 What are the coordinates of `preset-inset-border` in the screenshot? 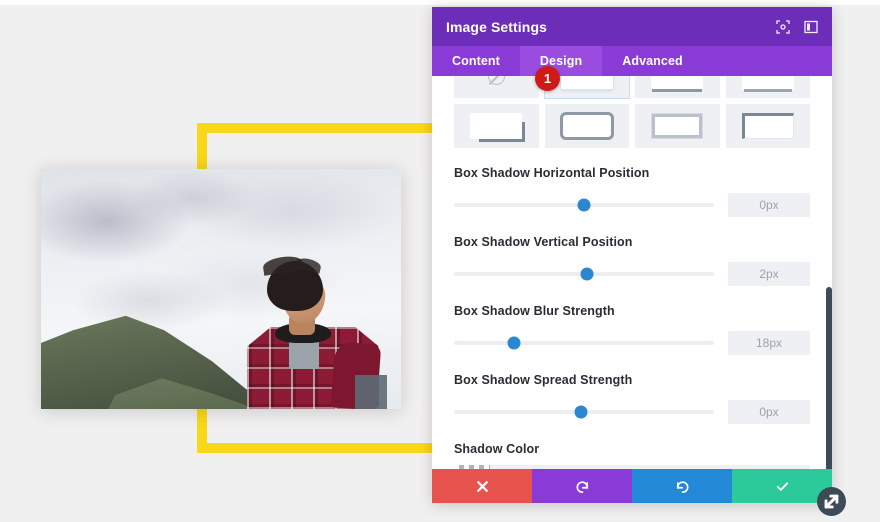 It's located at (677, 126).